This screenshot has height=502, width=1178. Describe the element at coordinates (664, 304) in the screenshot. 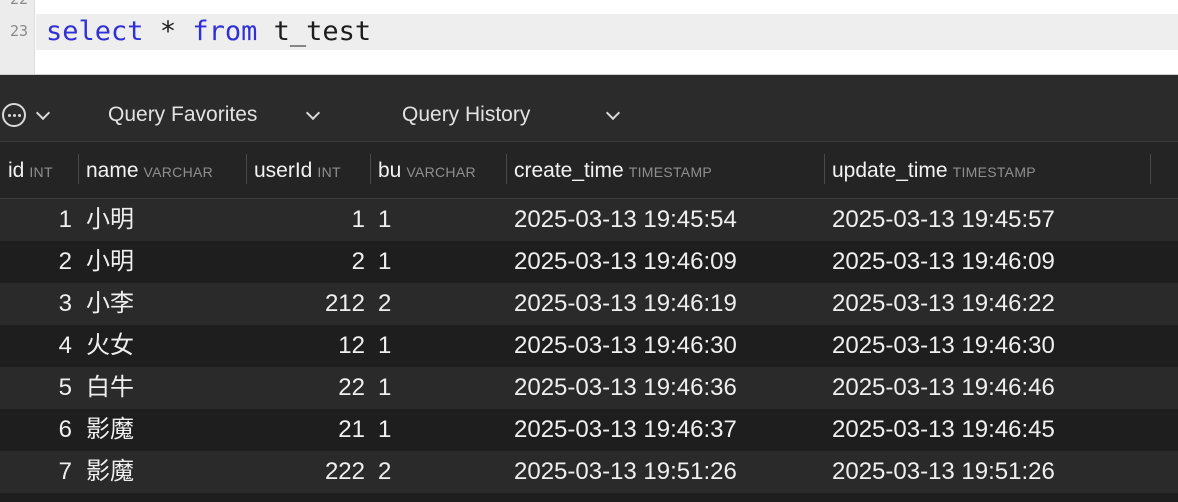

I see `cell-create-time: 2025-03-13 19:46:19` at that location.